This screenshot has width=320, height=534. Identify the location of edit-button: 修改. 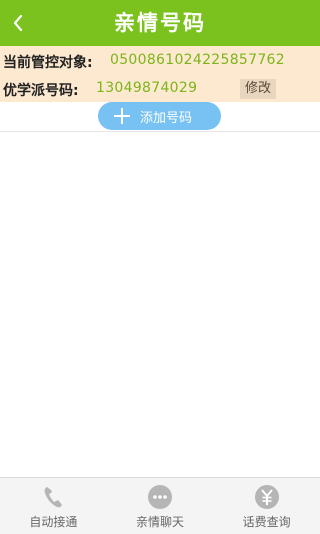
(258, 89).